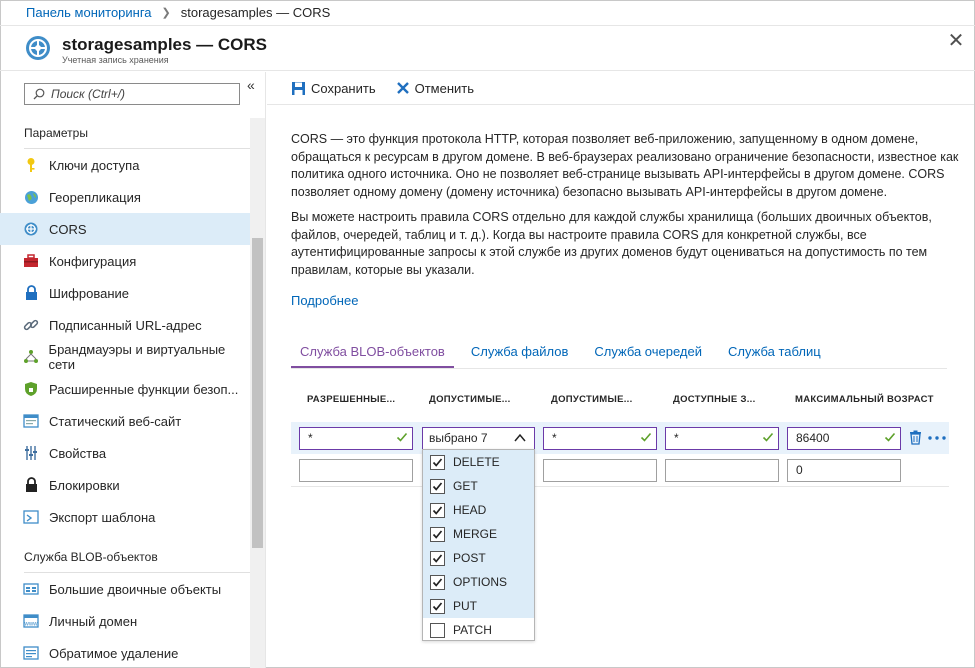  What do you see at coordinates (478, 630) in the screenshot?
I see `method-option-patch: PATCH` at bounding box center [478, 630].